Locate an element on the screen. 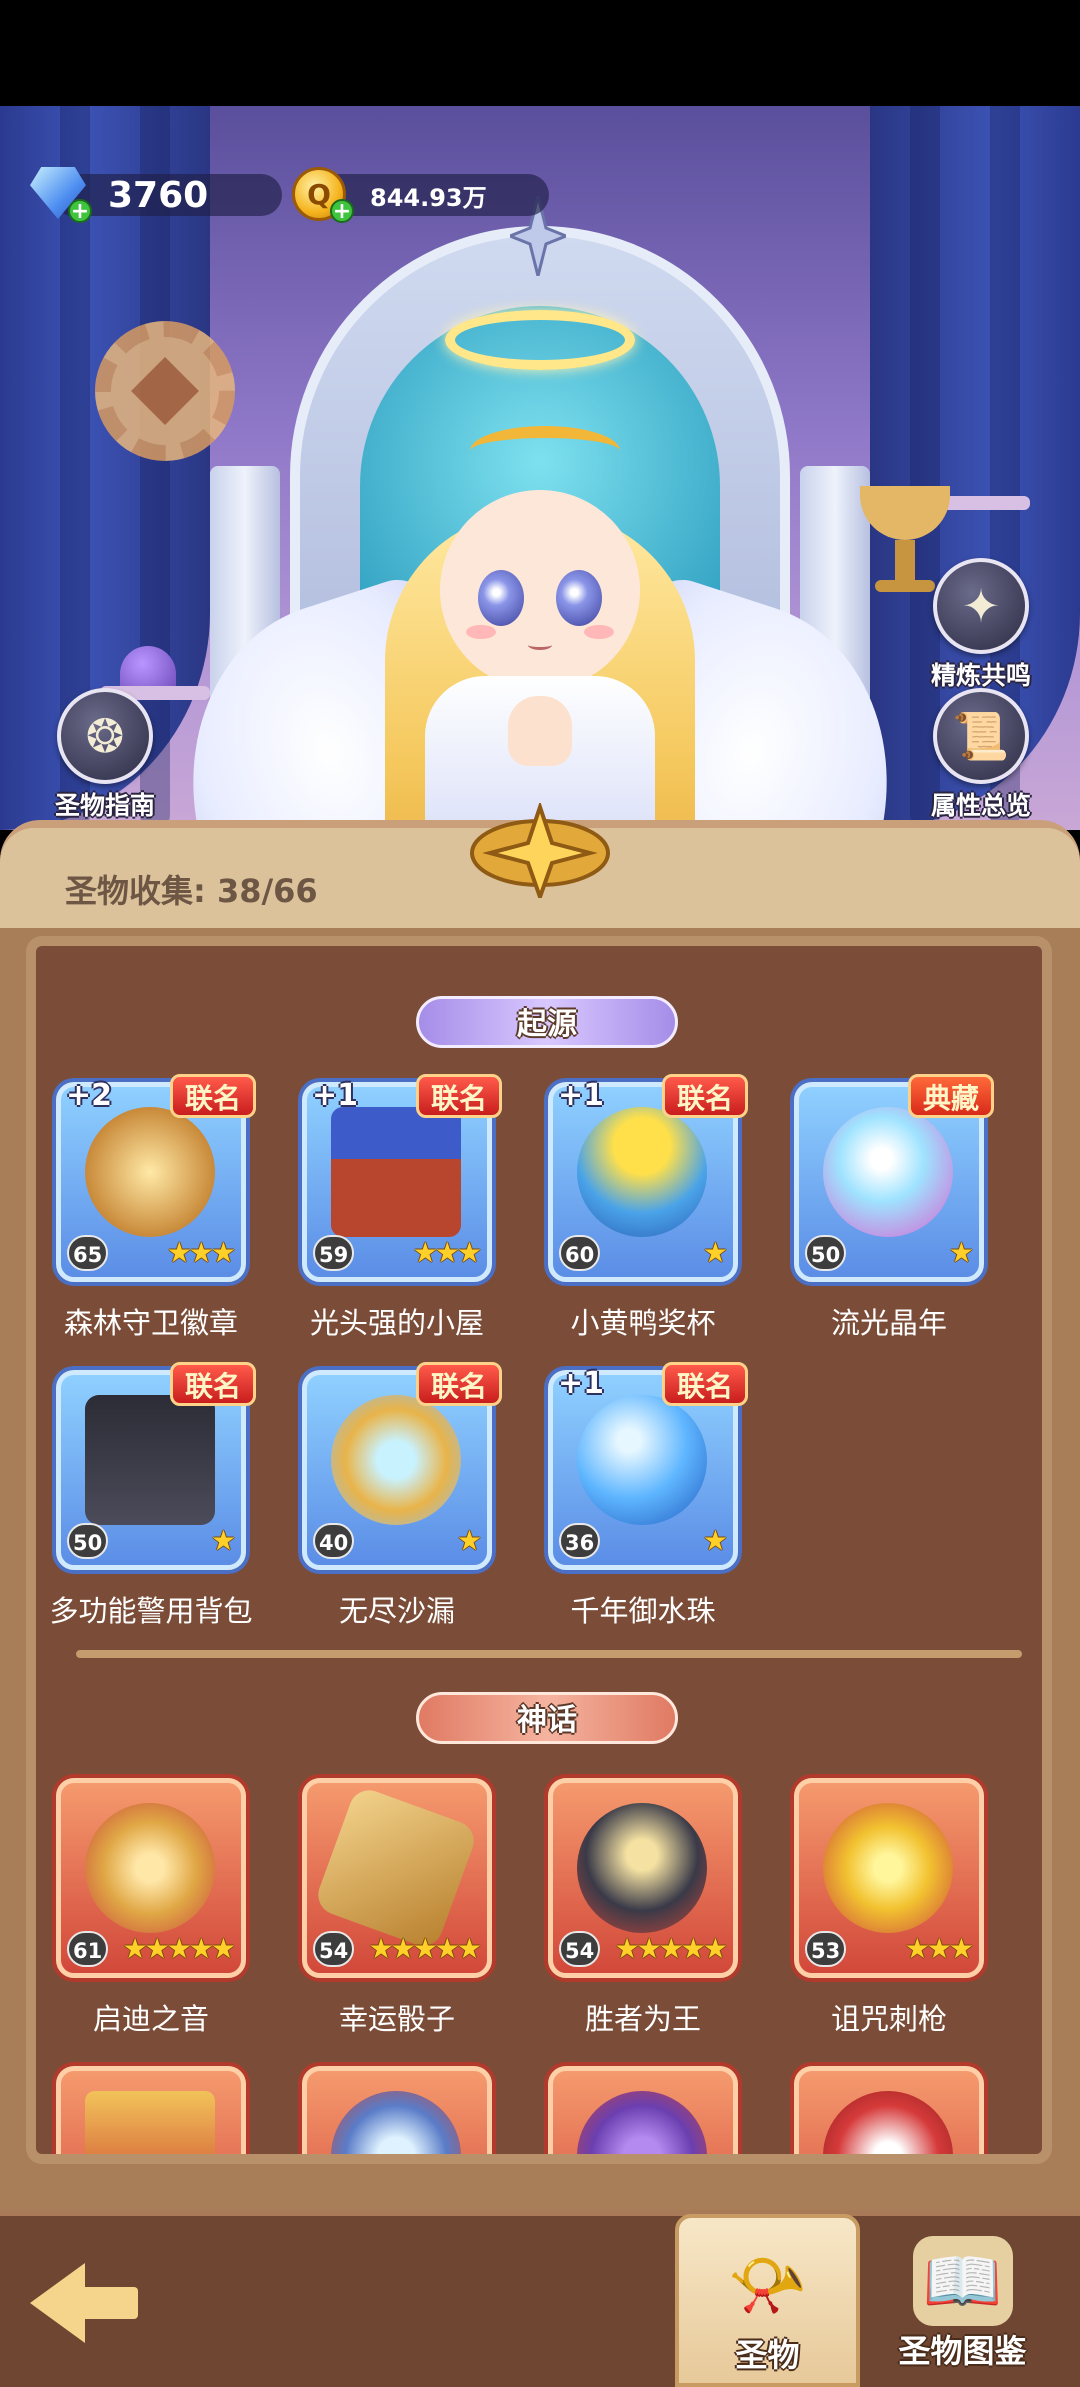 This screenshot has height=2387, width=1080. lucky-dice-icon is located at coordinates (396, 1868).